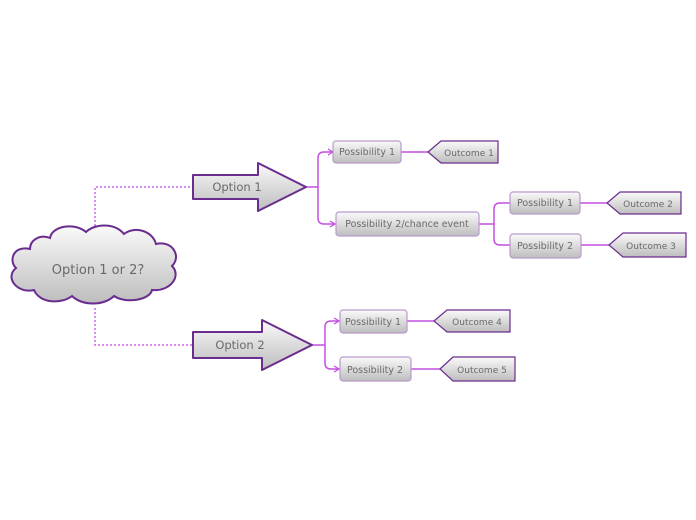 The height and width of the screenshot is (520, 696). What do you see at coordinates (98, 270) in the screenshot?
I see `root-label: Option 1 or 2?` at bounding box center [98, 270].